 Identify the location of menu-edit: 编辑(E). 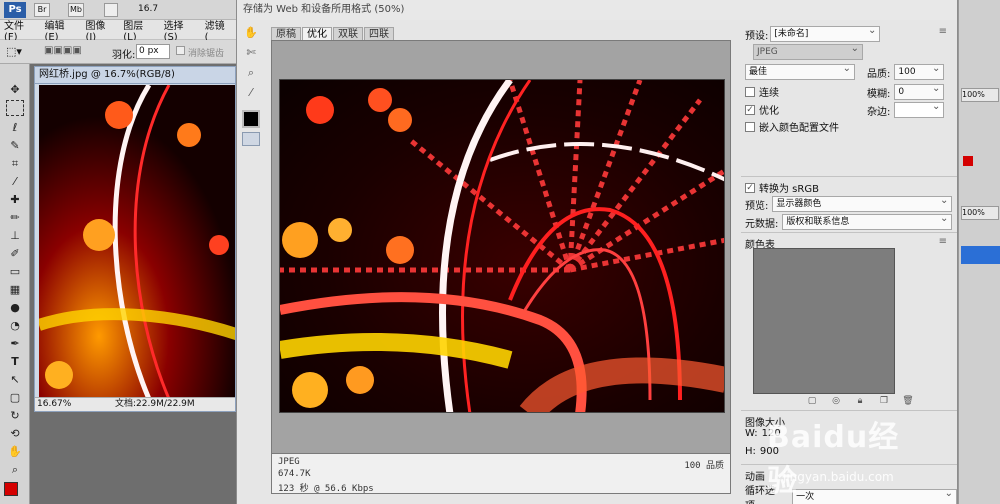
(60, 30).